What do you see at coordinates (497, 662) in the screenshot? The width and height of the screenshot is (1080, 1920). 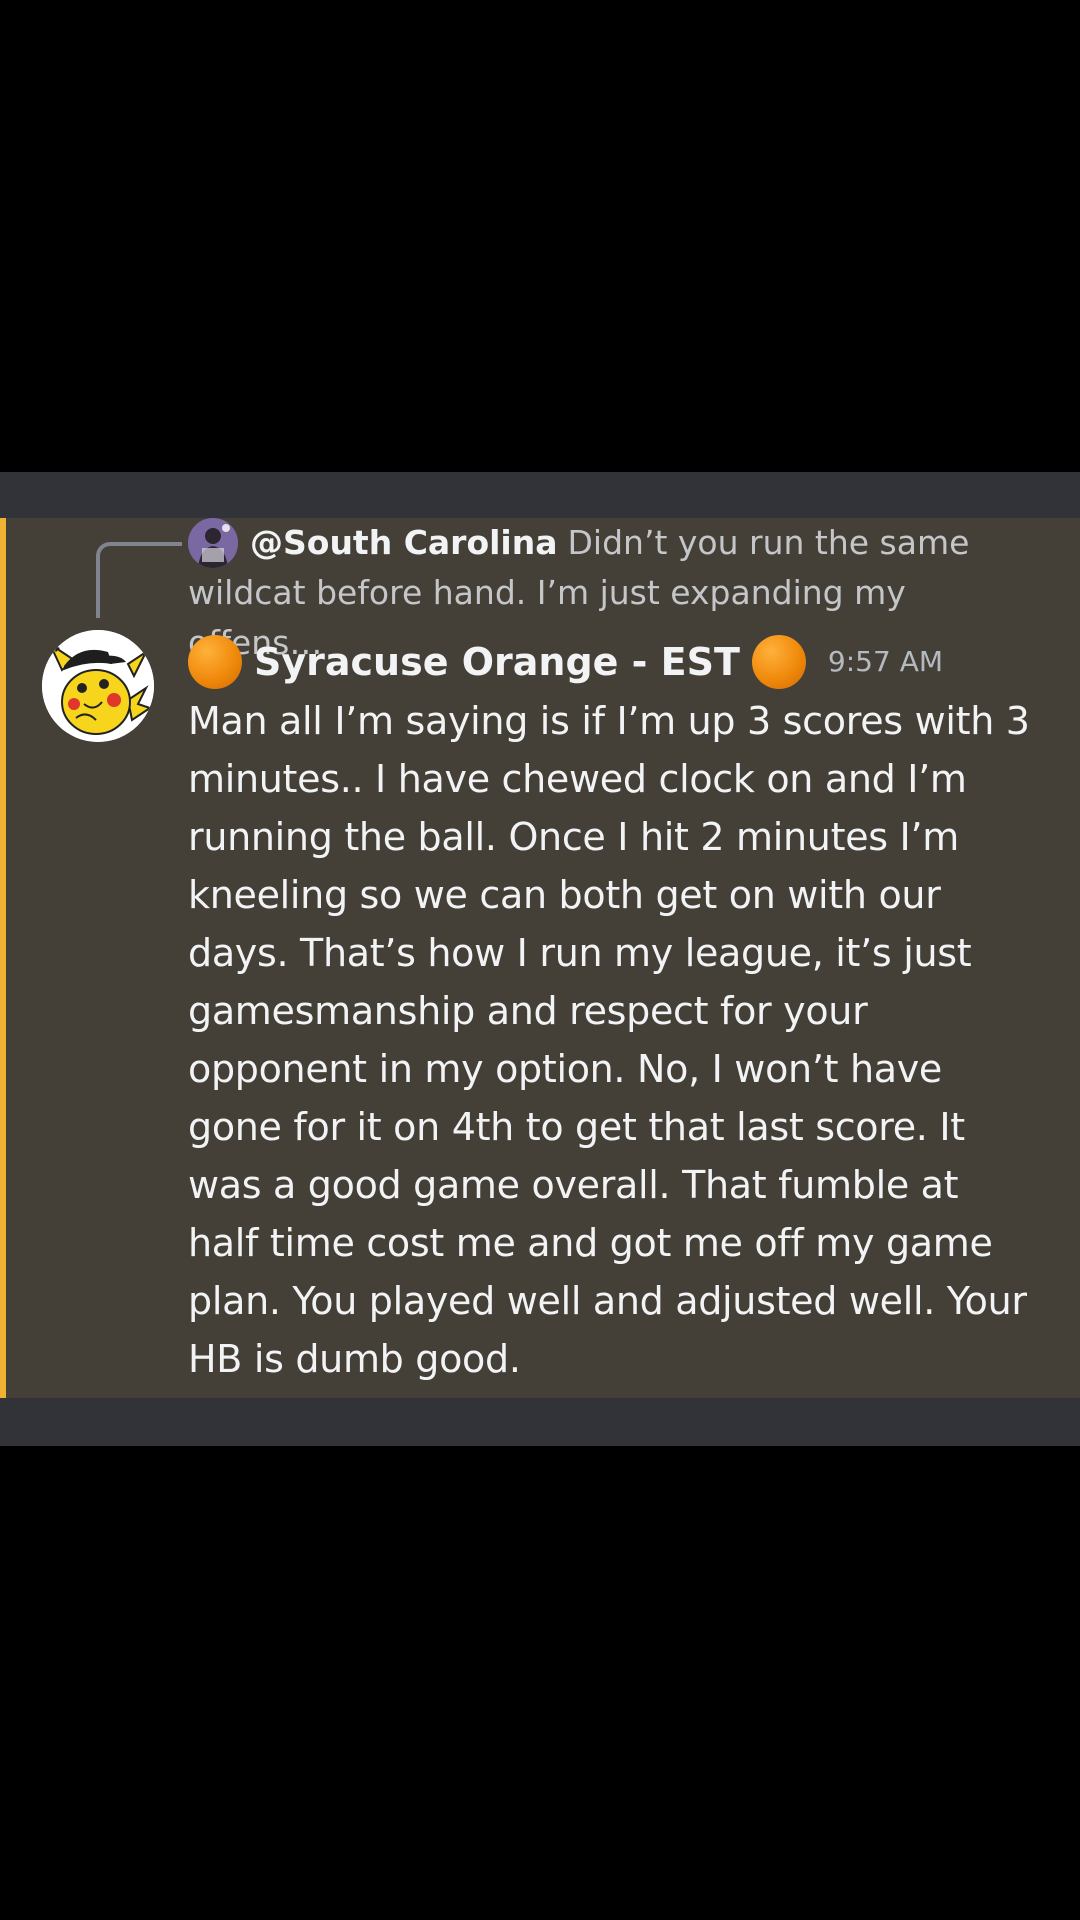 I see `username: Syracuse Orange - EST` at bounding box center [497, 662].